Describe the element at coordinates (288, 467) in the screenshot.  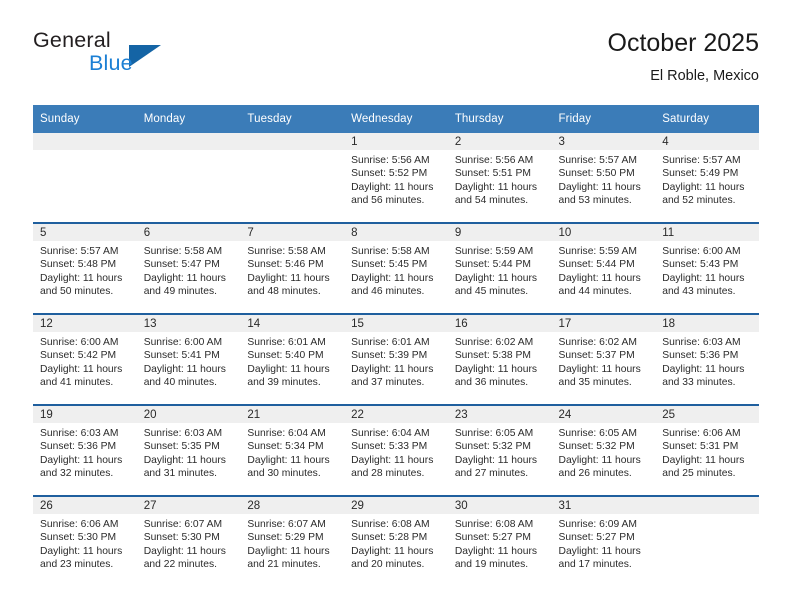
I see `daylight-text: Daylight: 11 hours and 30 minutes.` at that location.